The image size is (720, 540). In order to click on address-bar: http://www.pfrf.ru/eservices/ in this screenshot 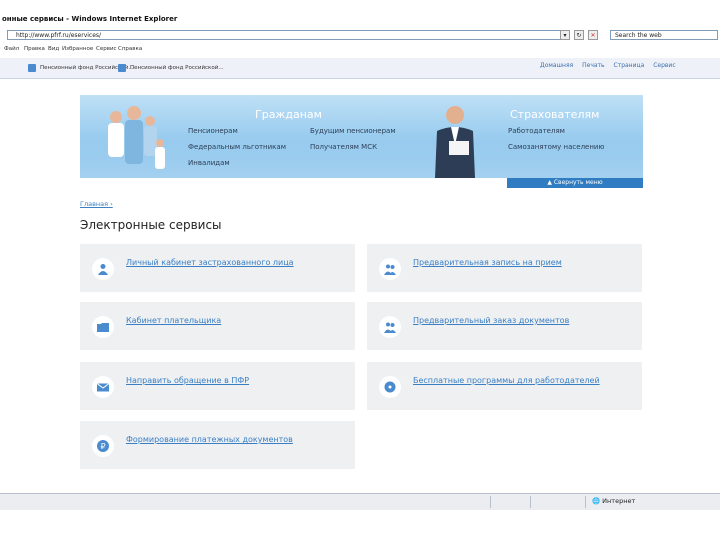, I will do `click(287, 35)`.